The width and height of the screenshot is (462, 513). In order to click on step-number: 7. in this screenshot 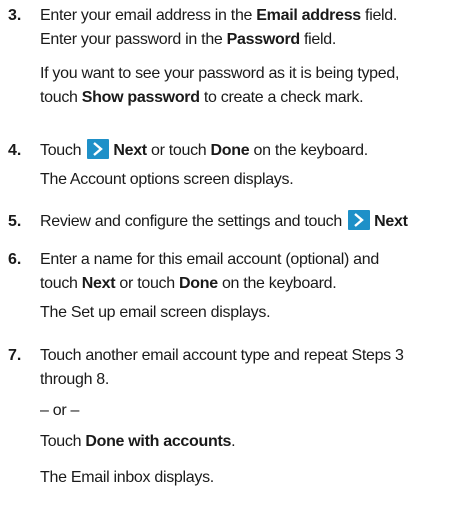, I will do `click(15, 355)`.